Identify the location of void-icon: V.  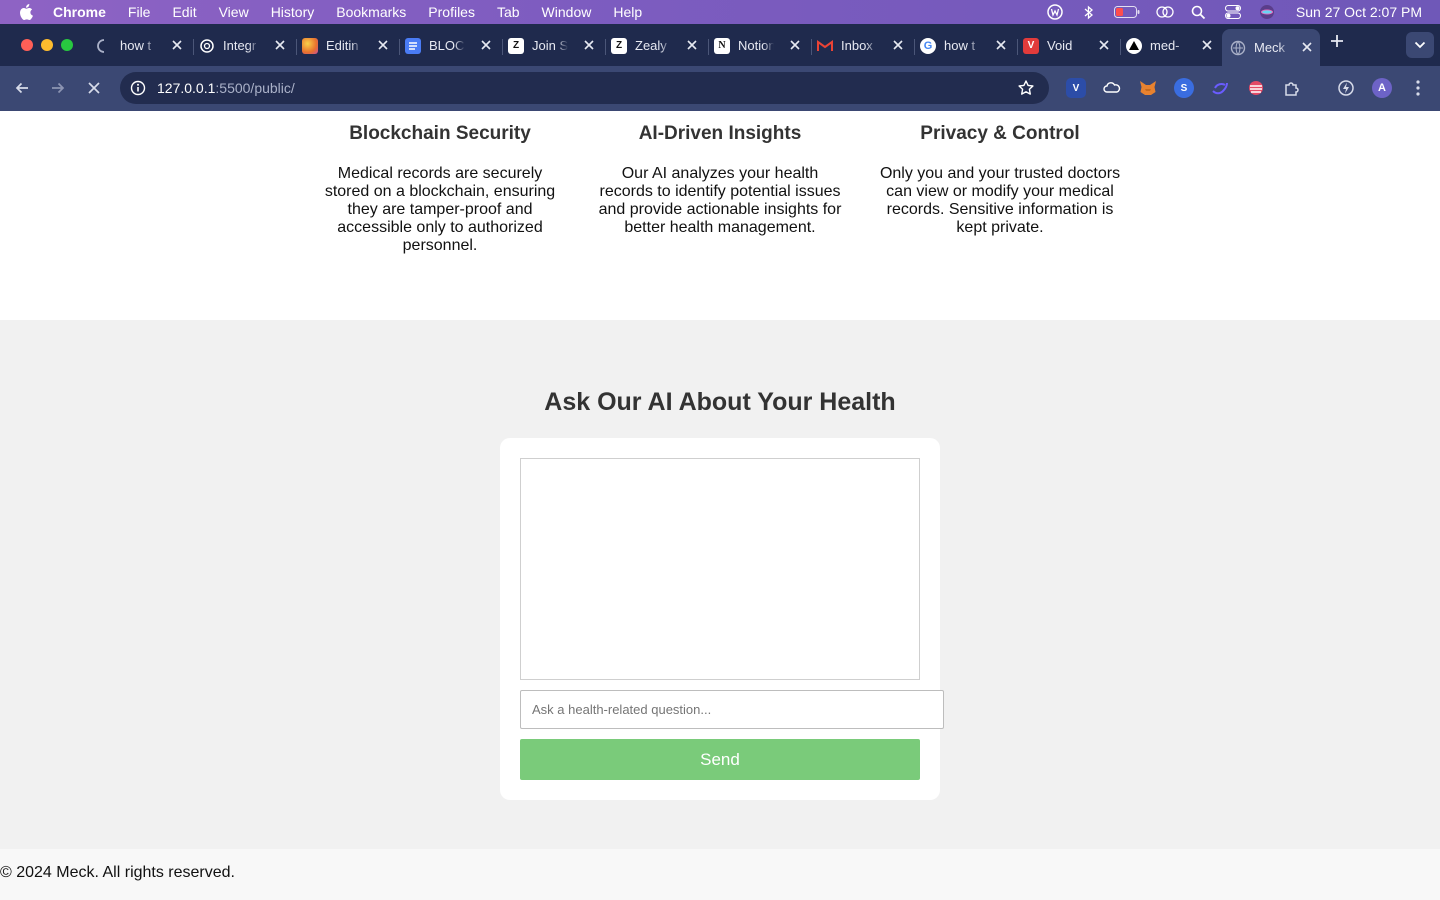
(1031, 45).